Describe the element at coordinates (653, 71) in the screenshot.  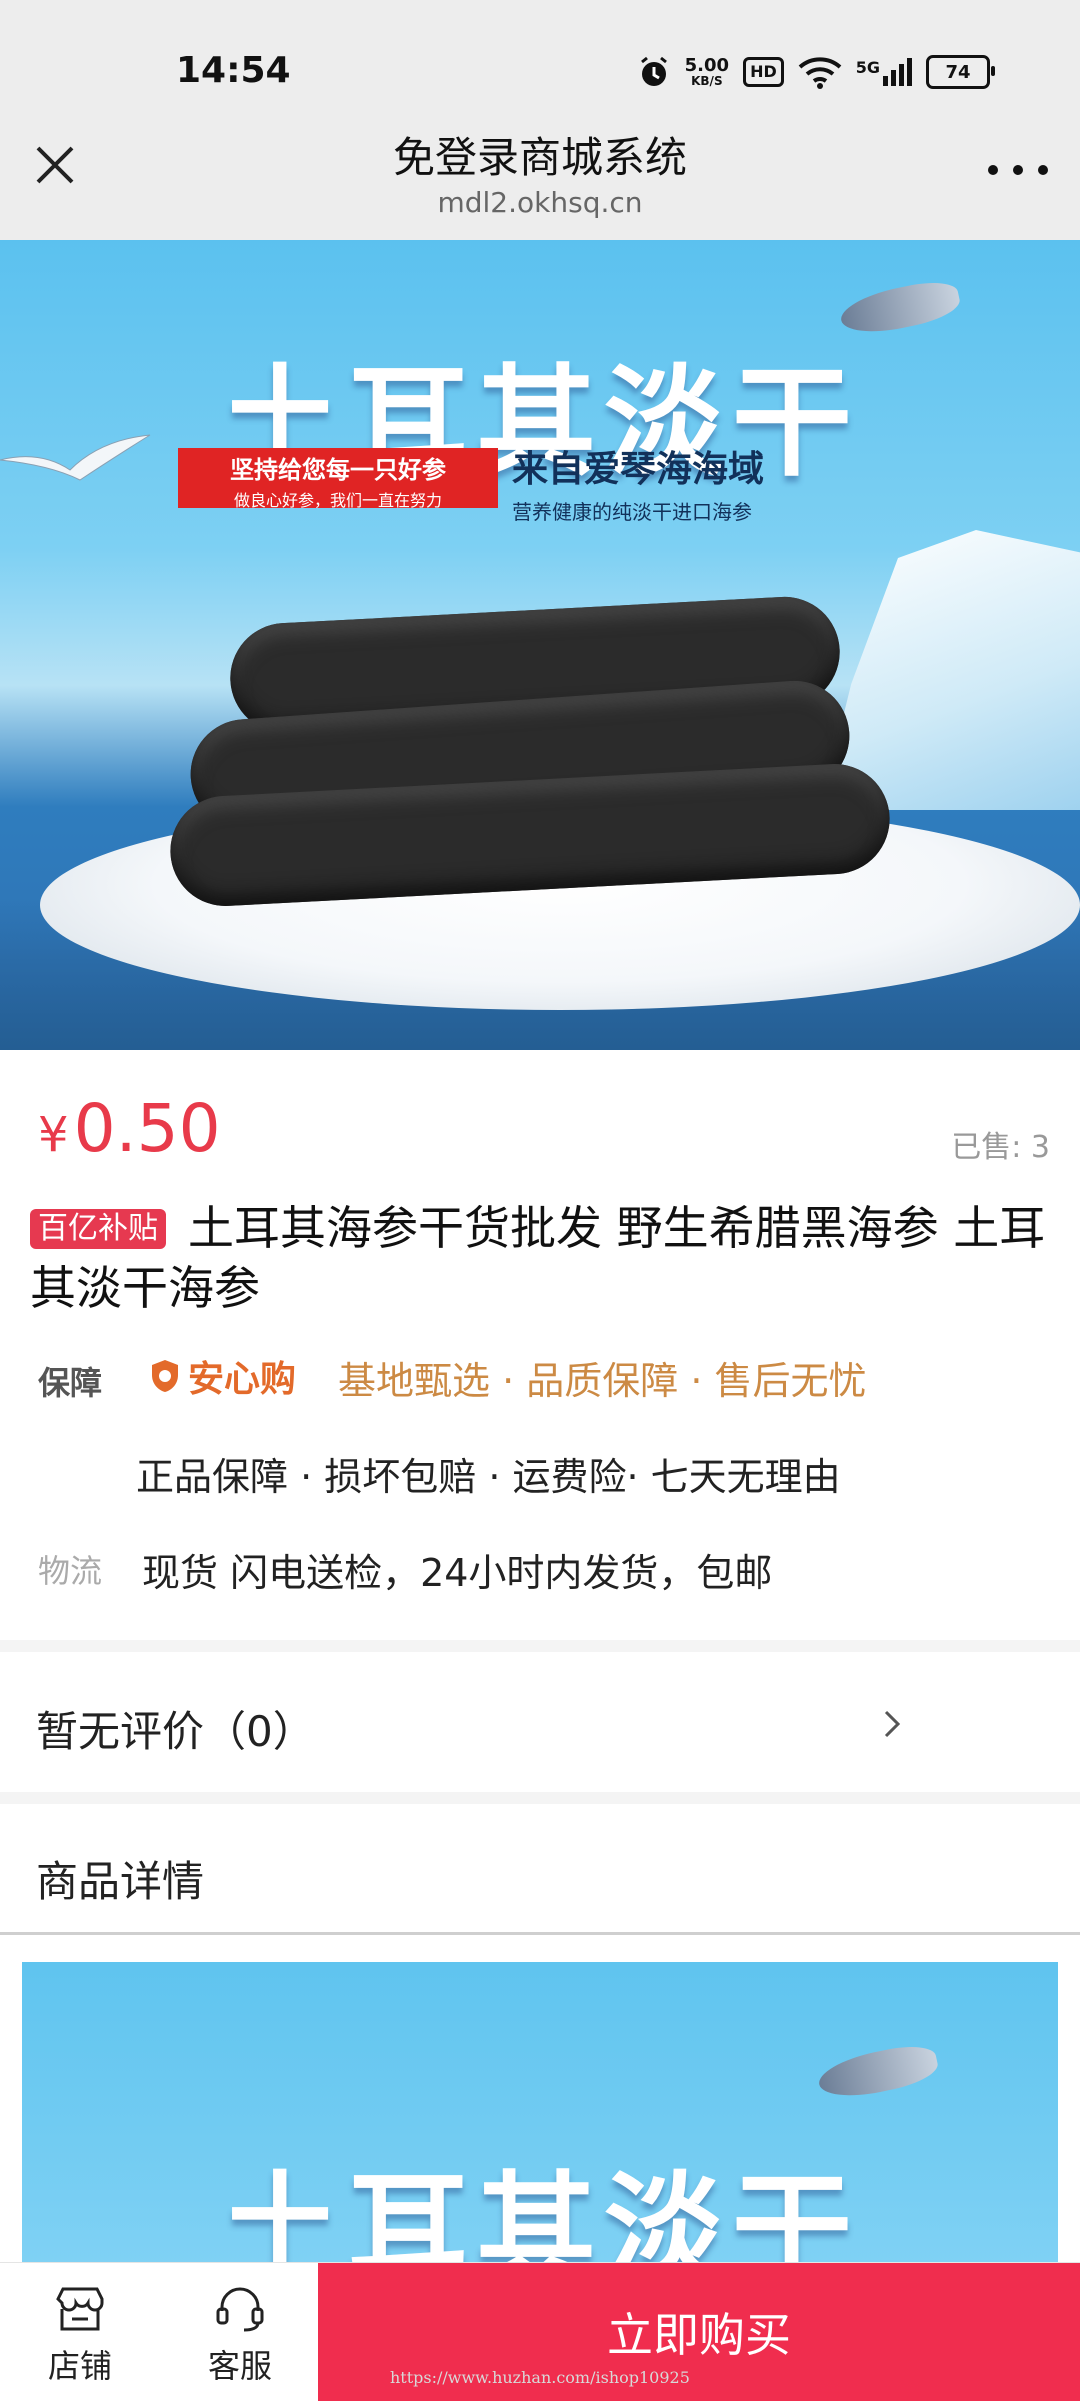
I see `alarm-icon` at that location.